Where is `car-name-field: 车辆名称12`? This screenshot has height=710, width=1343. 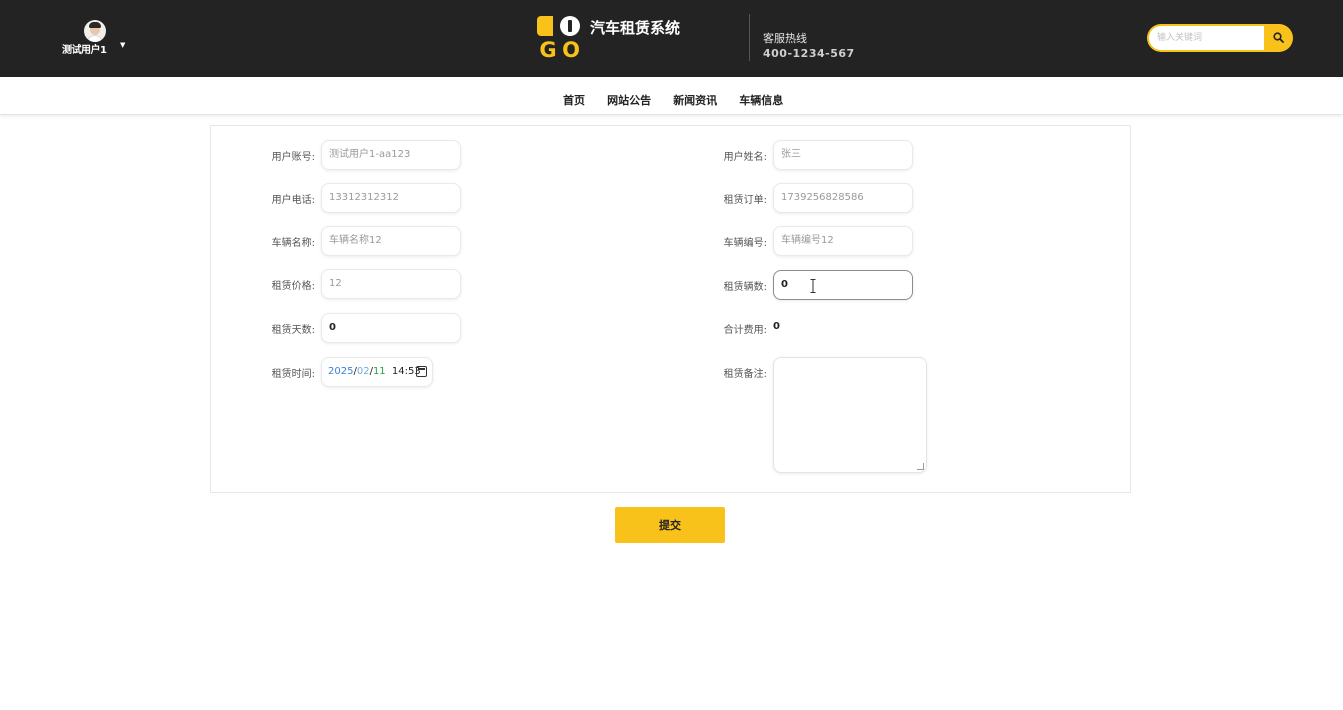
car-name-field: 车辆名称12 is located at coordinates (391, 241).